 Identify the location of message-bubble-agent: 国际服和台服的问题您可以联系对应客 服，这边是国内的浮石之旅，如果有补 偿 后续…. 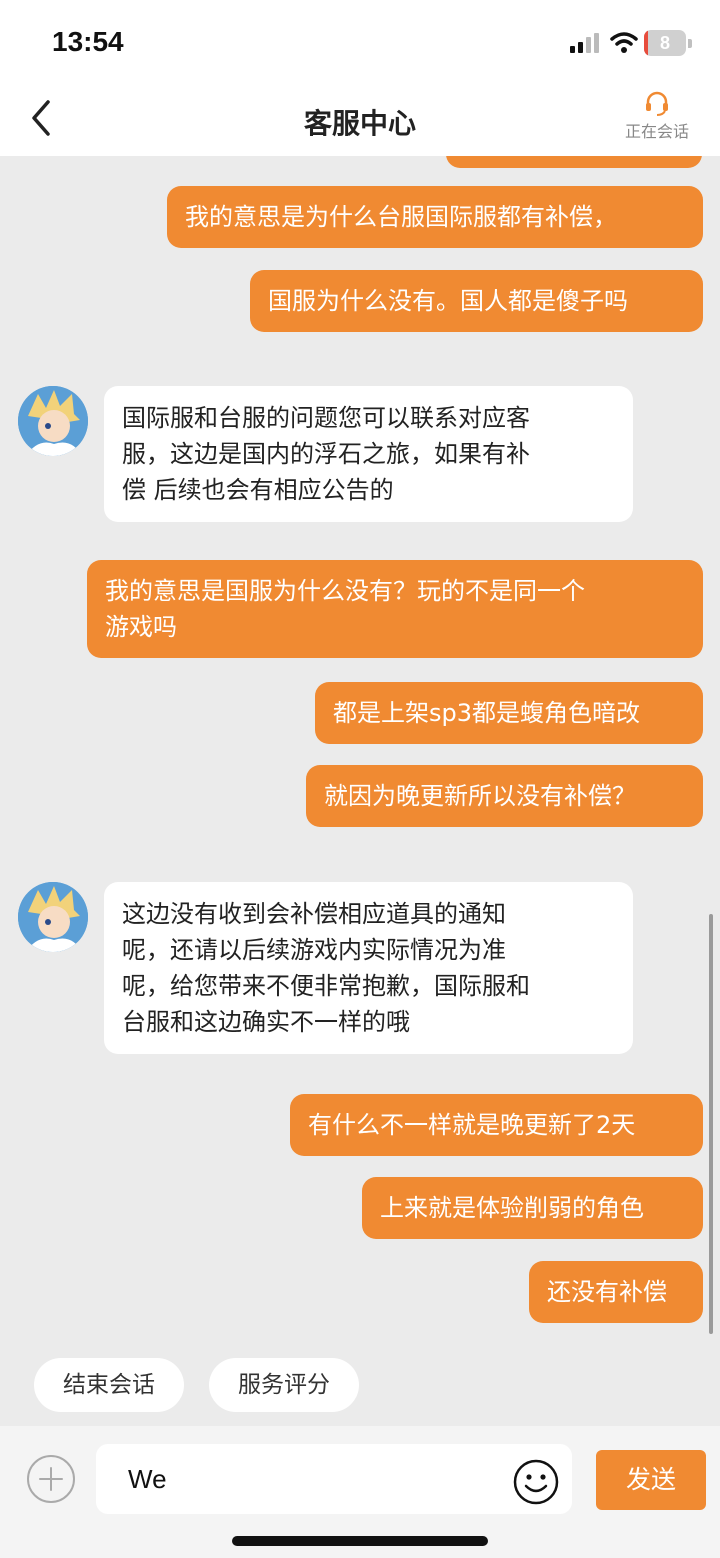
(368, 454).